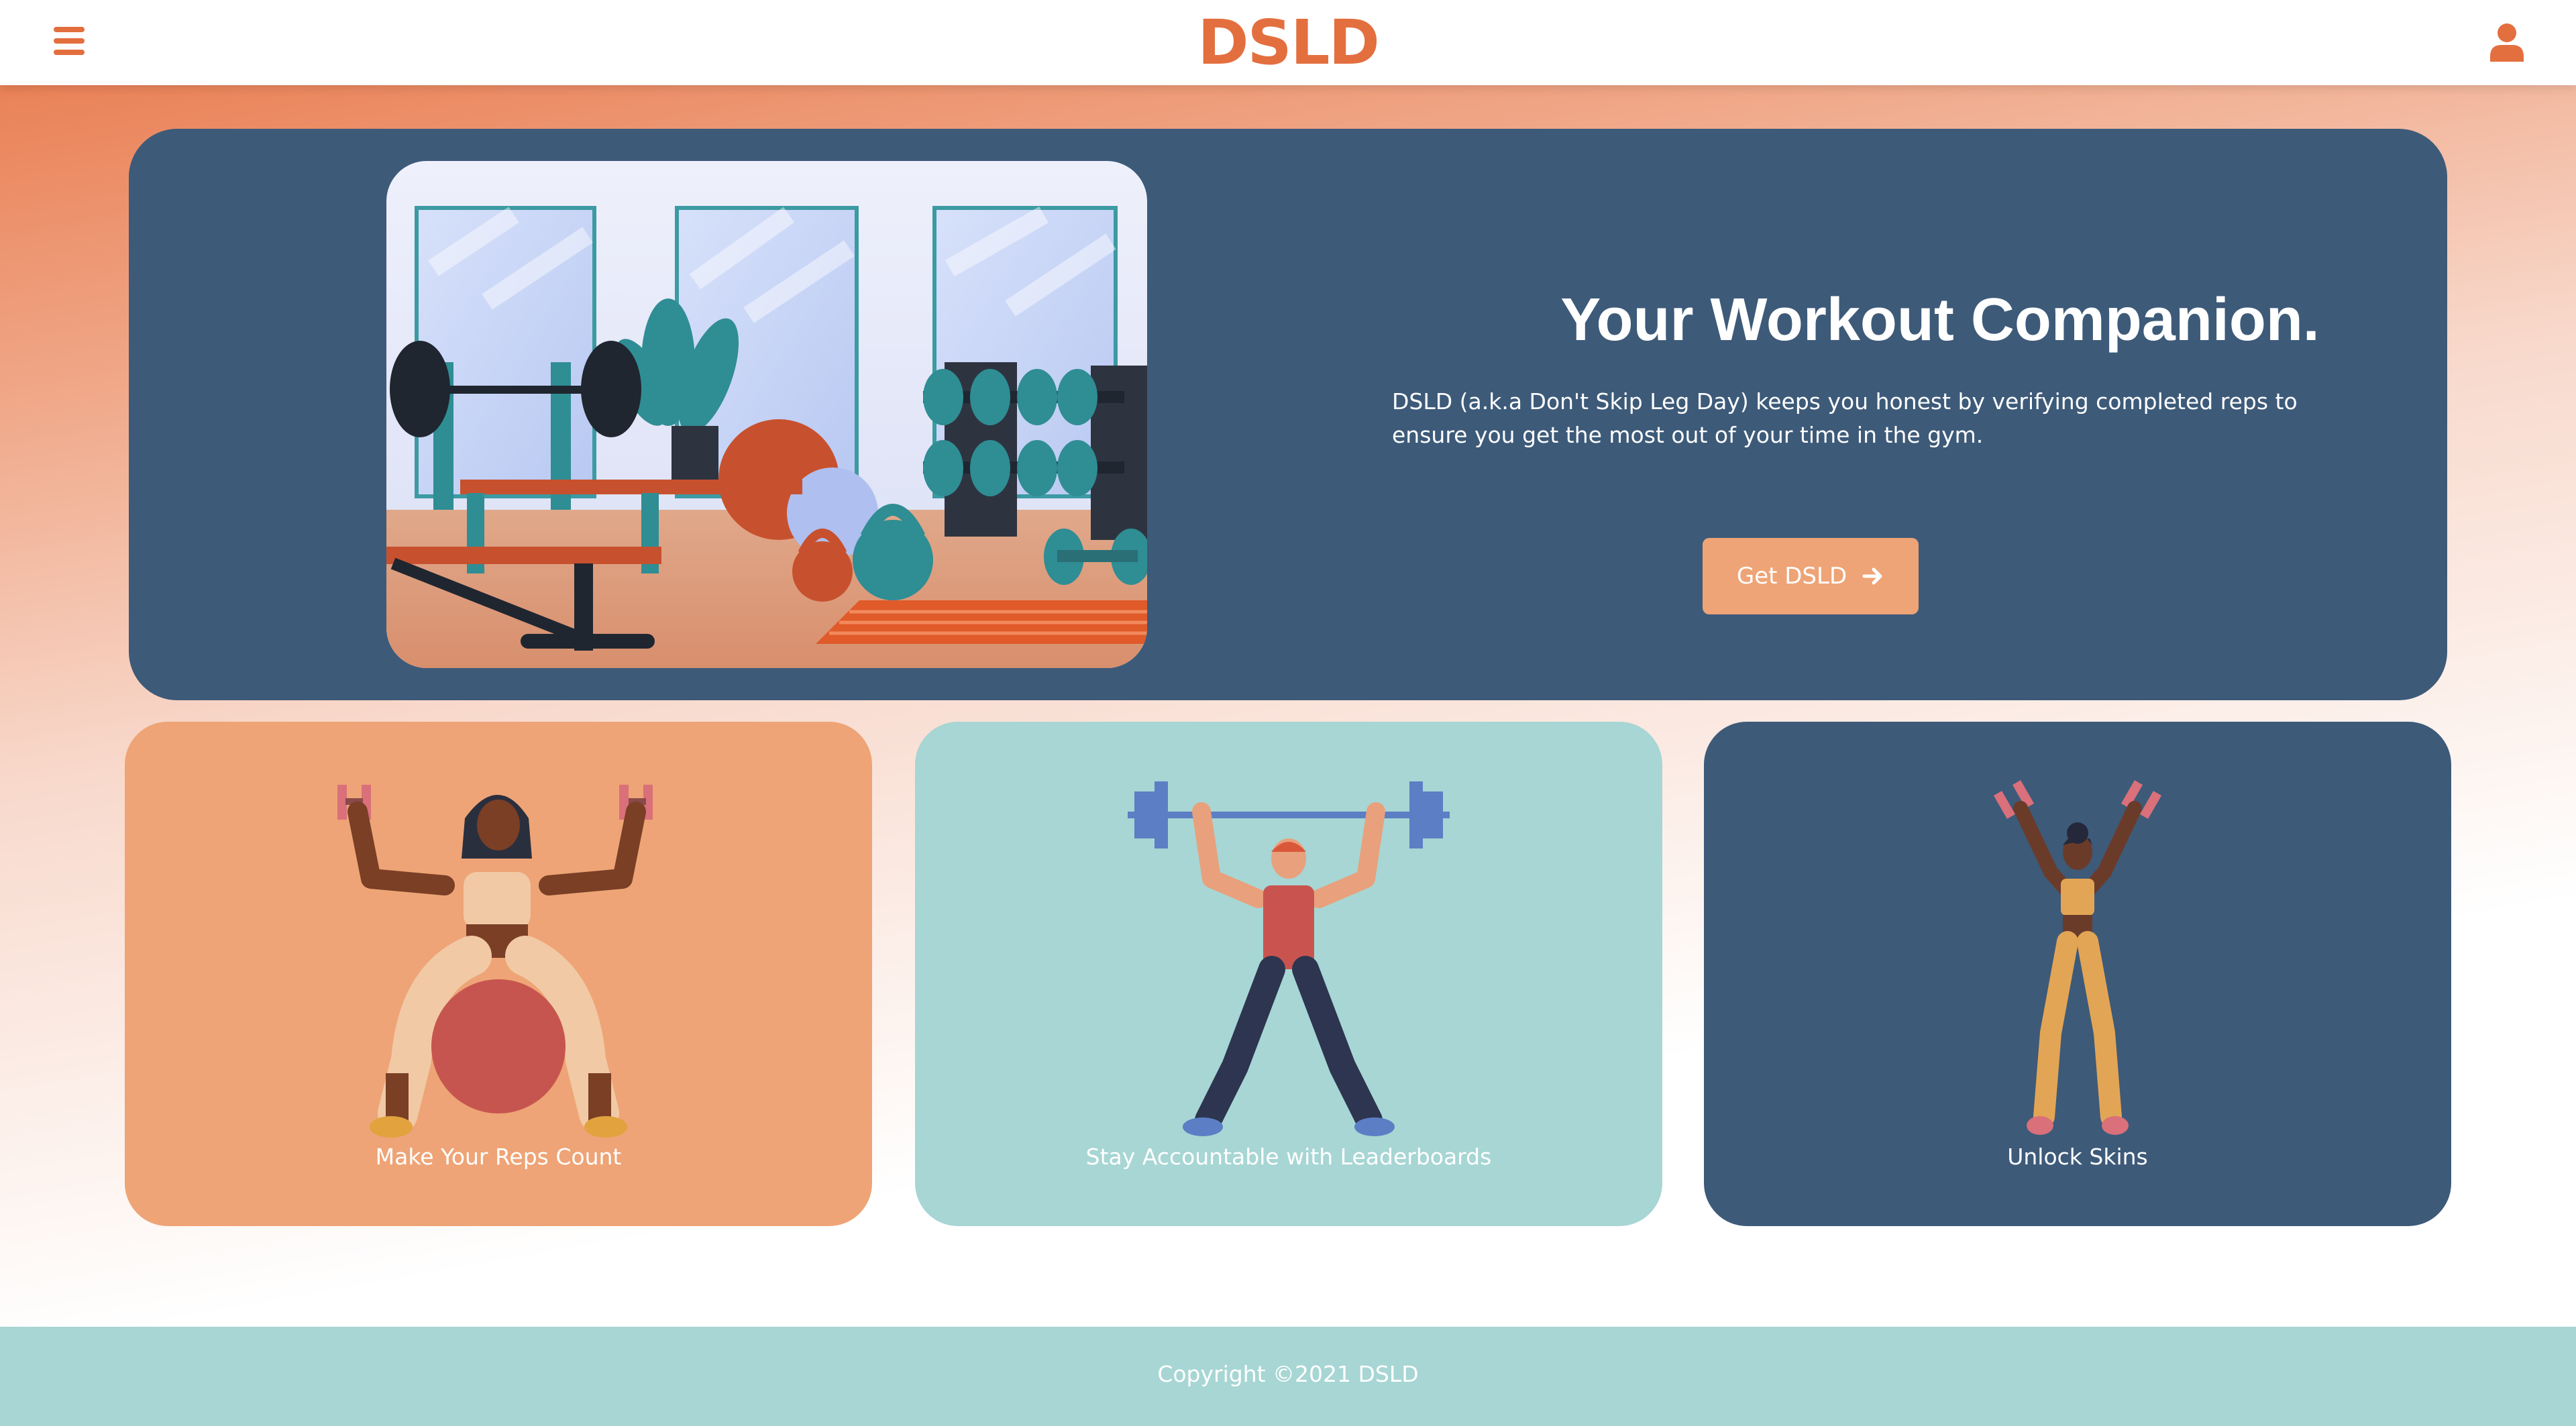 The height and width of the screenshot is (1426, 2576). I want to click on feature-label: Stay Accountable with Leaderboards, so click(1288, 1157).